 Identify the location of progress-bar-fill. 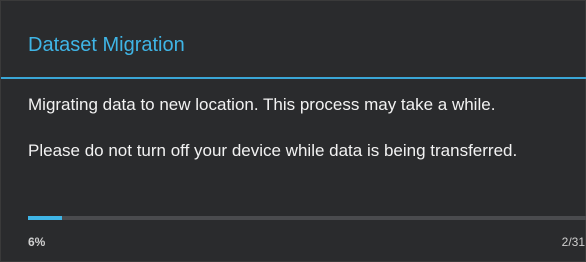
(45, 218).